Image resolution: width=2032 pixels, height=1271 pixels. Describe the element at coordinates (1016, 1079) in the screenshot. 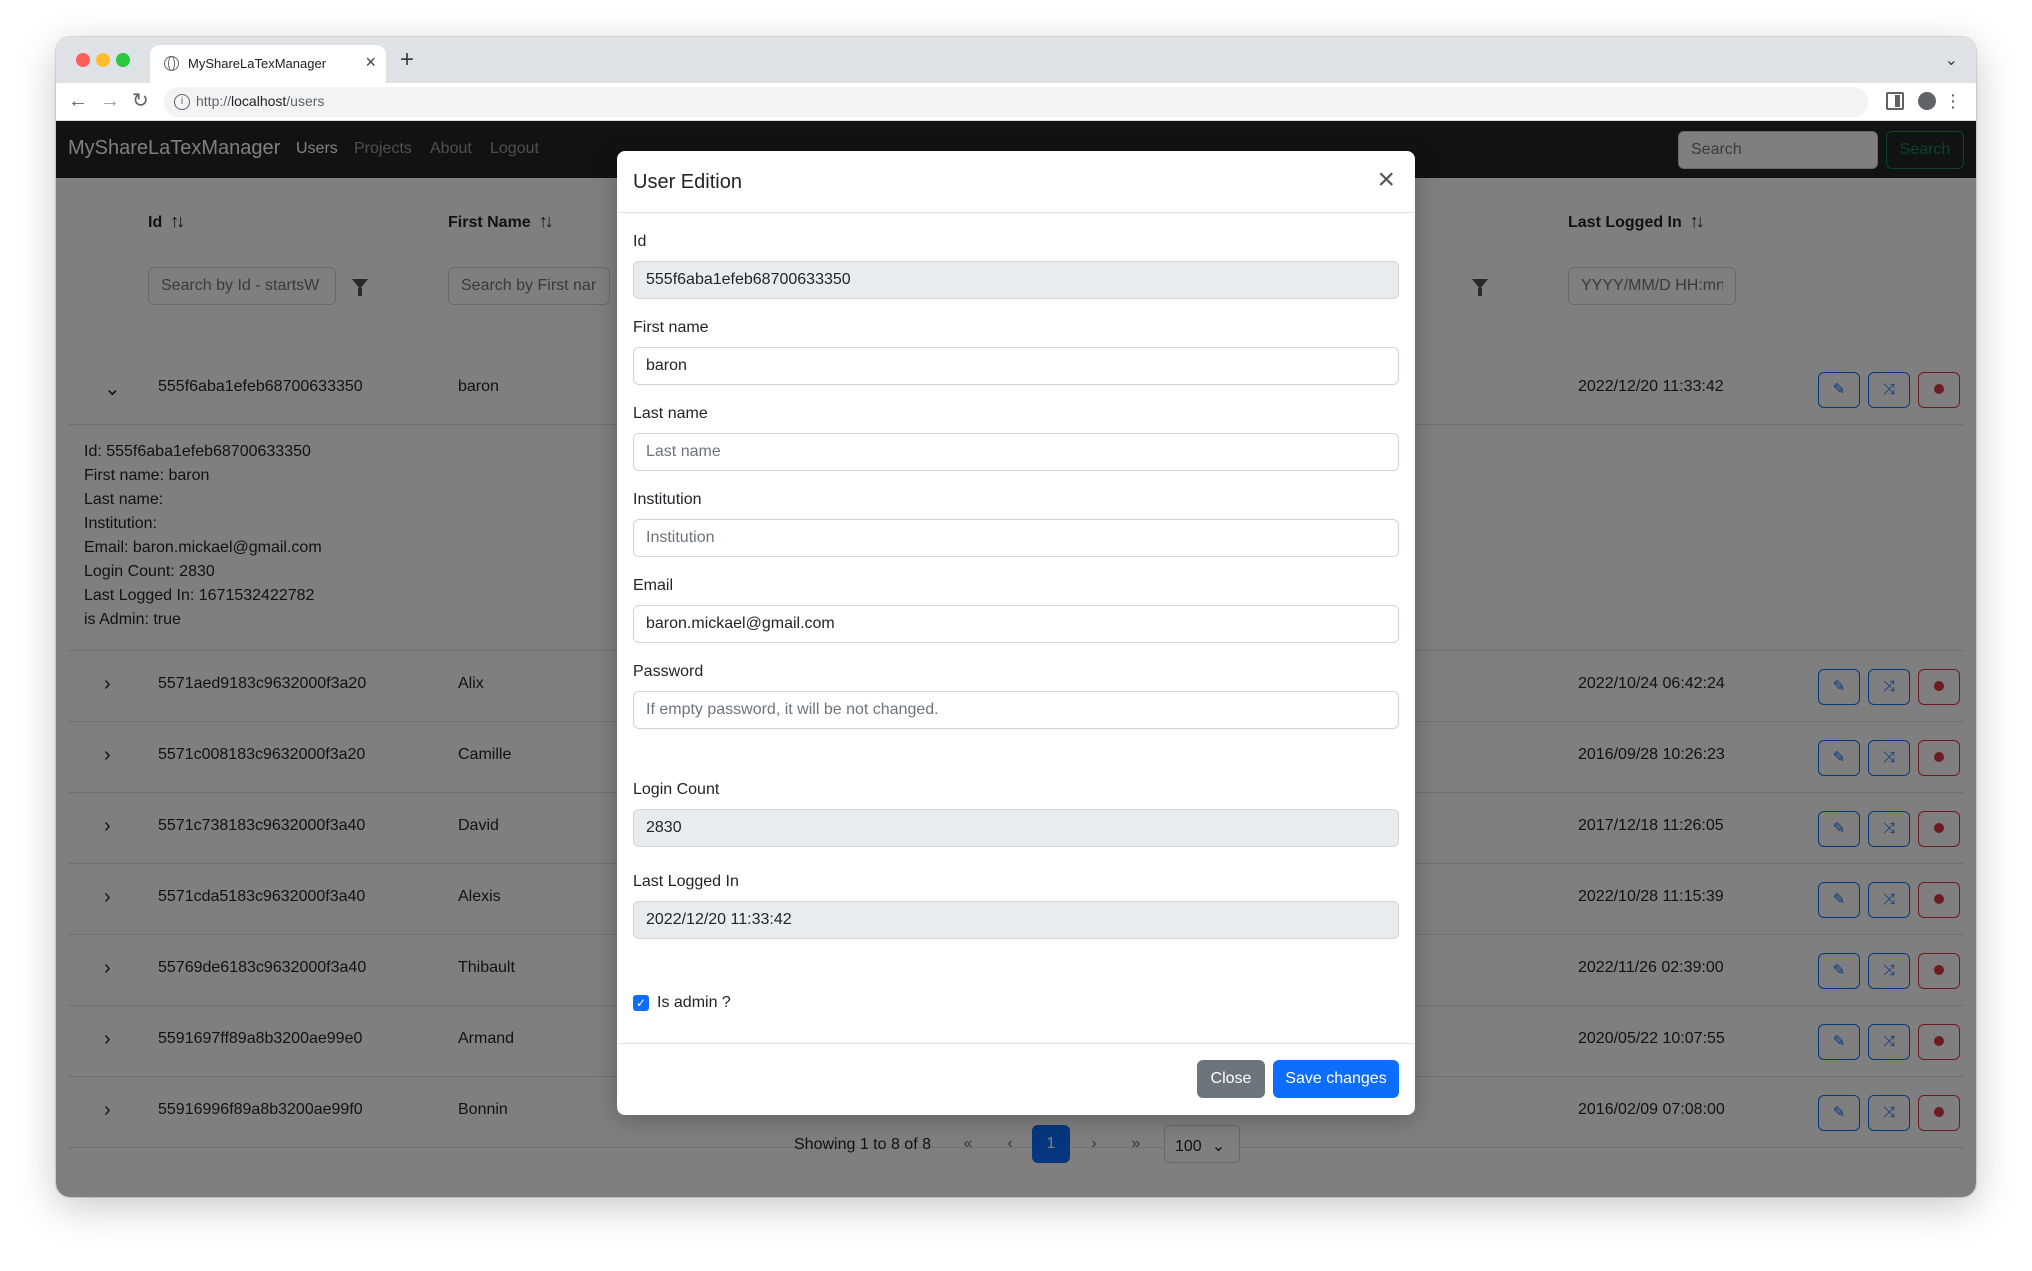

I see `modal-footer: Close Save changes` at that location.